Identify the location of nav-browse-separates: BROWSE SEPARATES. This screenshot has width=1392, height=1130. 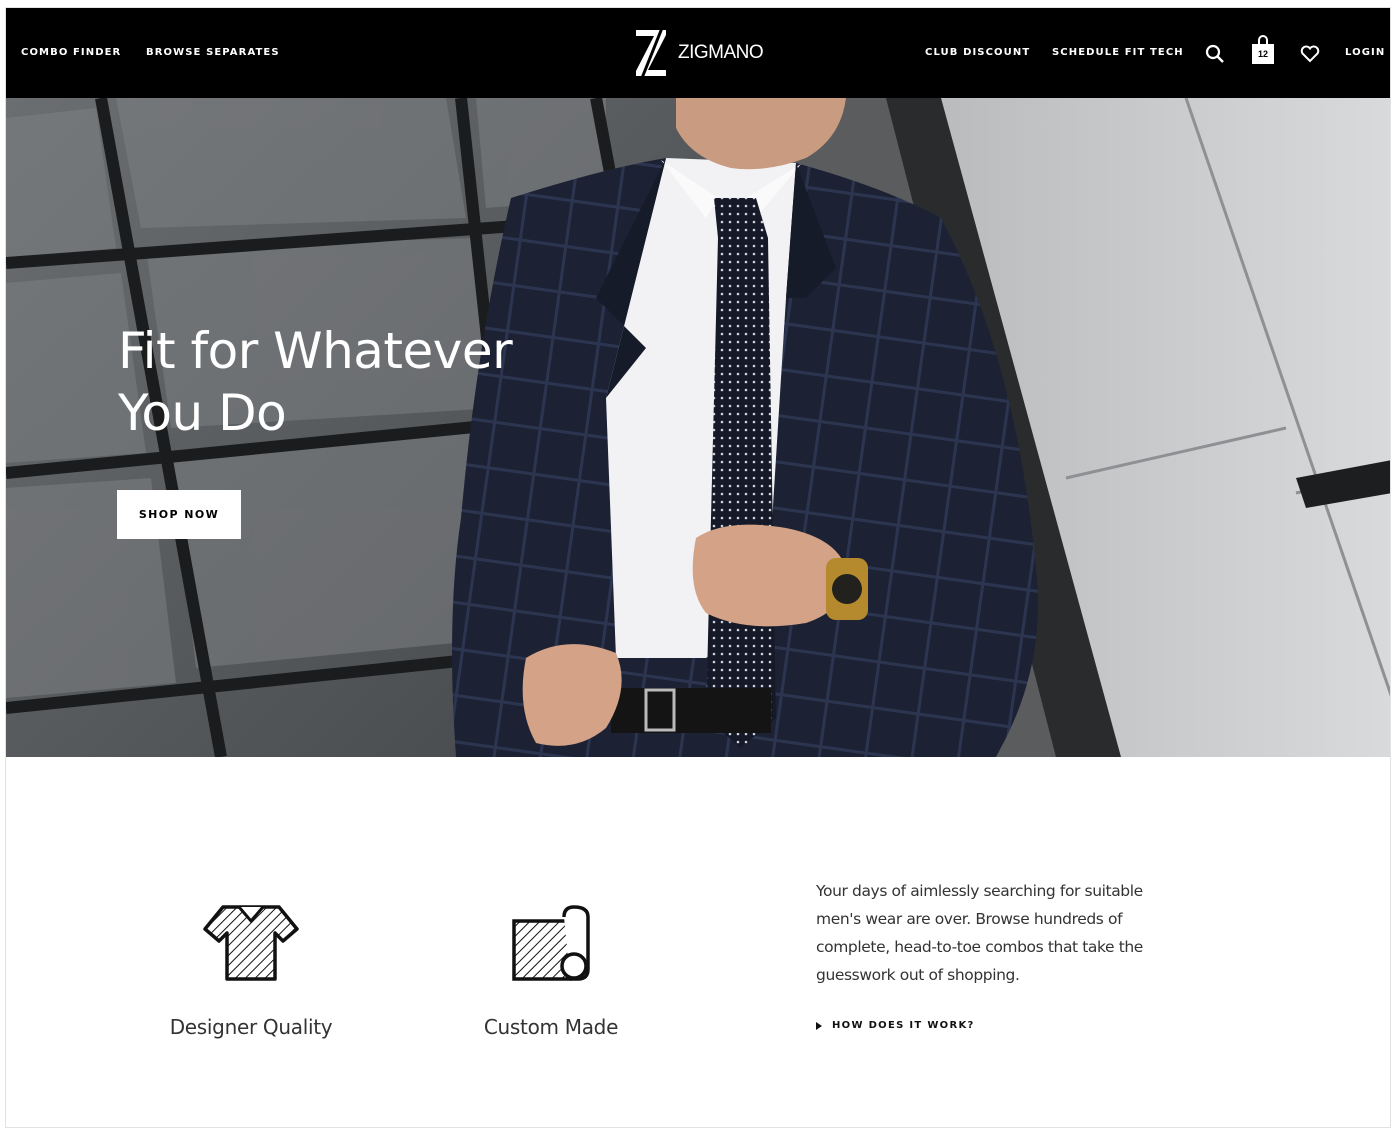
(213, 52).